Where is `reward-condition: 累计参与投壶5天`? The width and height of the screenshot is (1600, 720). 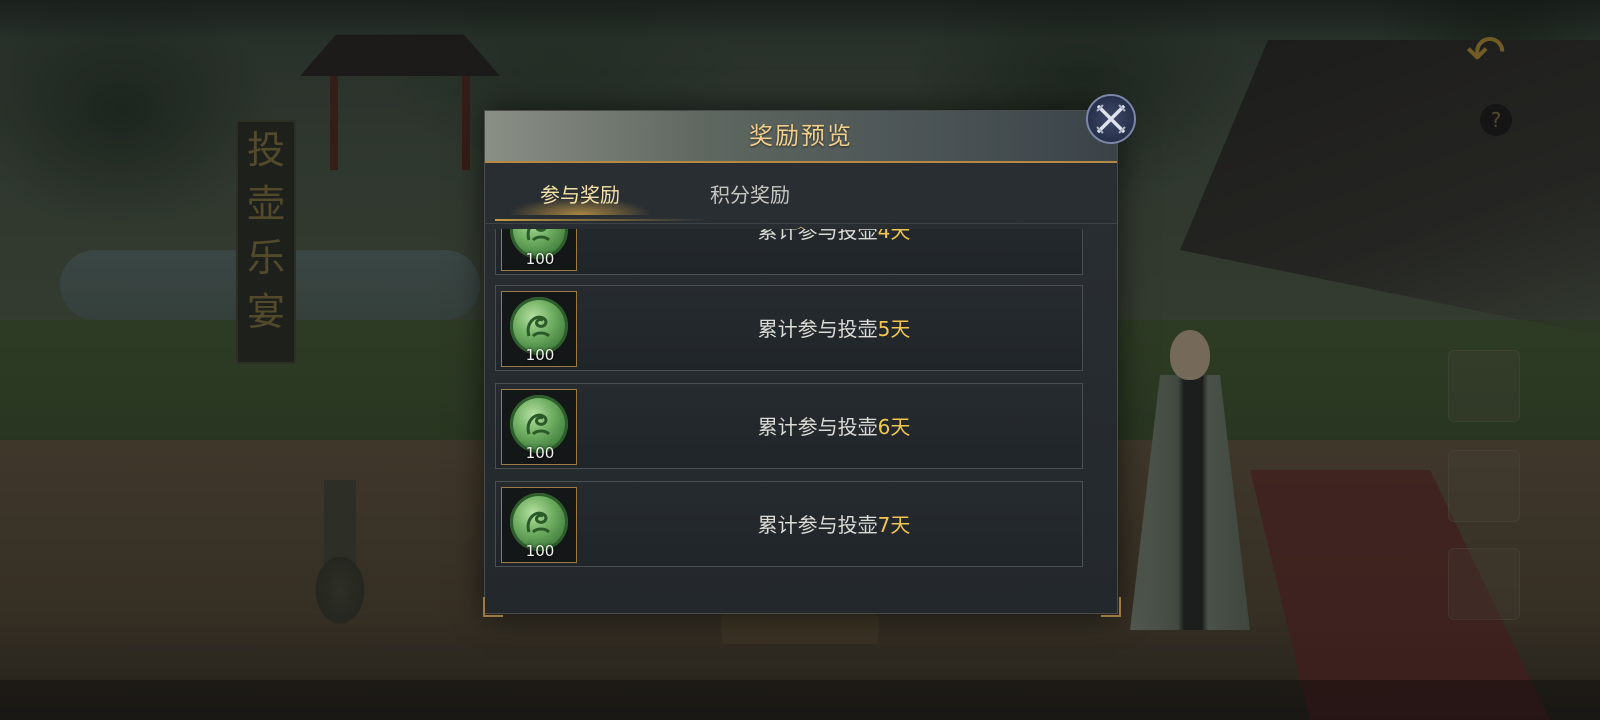 reward-condition: 累计参与投壶5天 is located at coordinates (834, 329).